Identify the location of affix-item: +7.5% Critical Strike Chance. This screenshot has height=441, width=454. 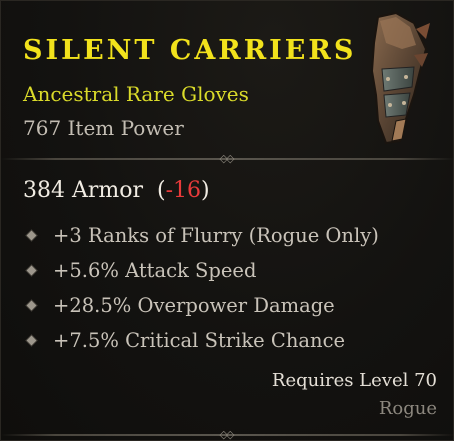
(201, 340).